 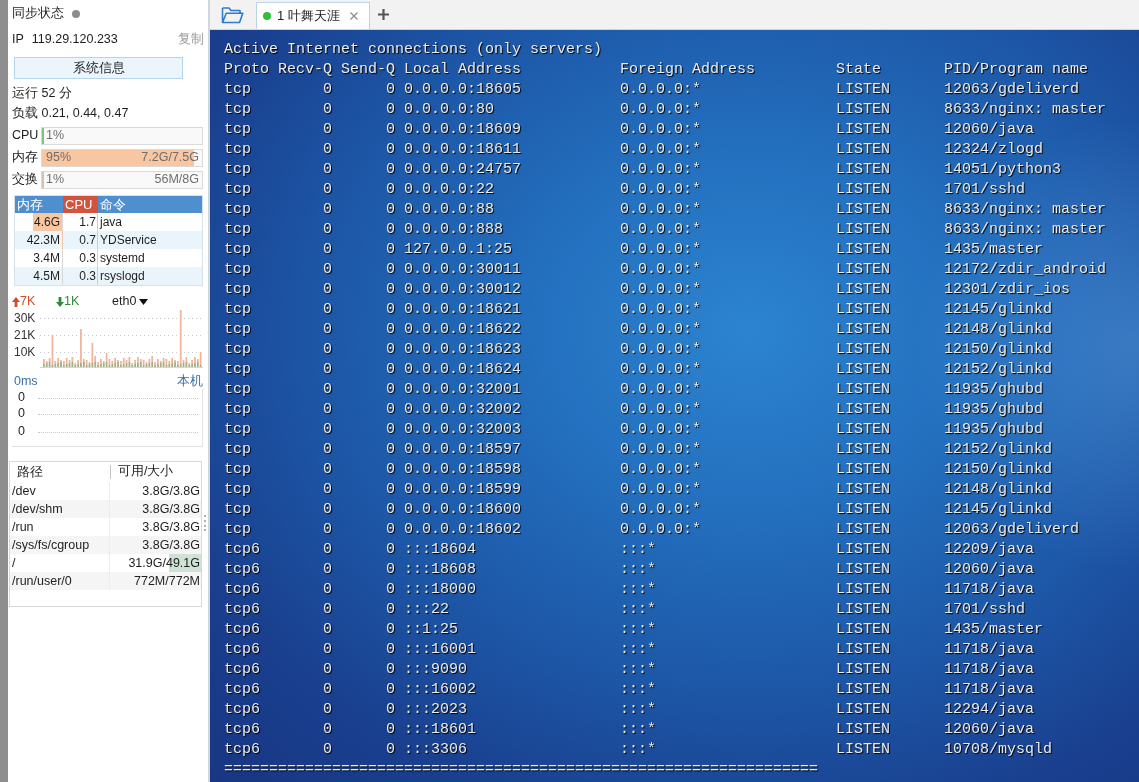 I want to click on disk-row: /run/user/0 772M/772M, so click(x=105, y=581).